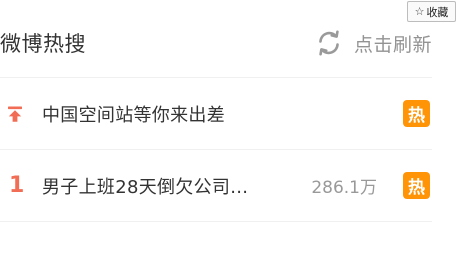 This screenshot has height=262, width=473. I want to click on rank-slot, so click(21, 114).